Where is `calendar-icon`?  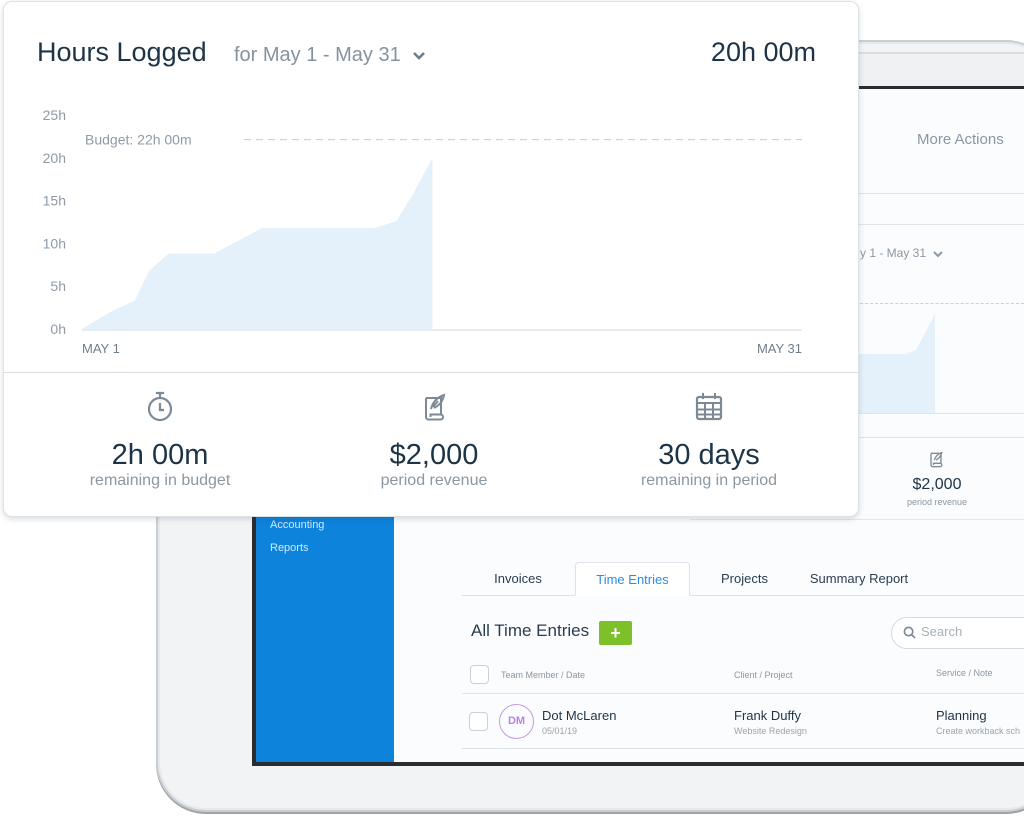 calendar-icon is located at coordinates (709, 407).